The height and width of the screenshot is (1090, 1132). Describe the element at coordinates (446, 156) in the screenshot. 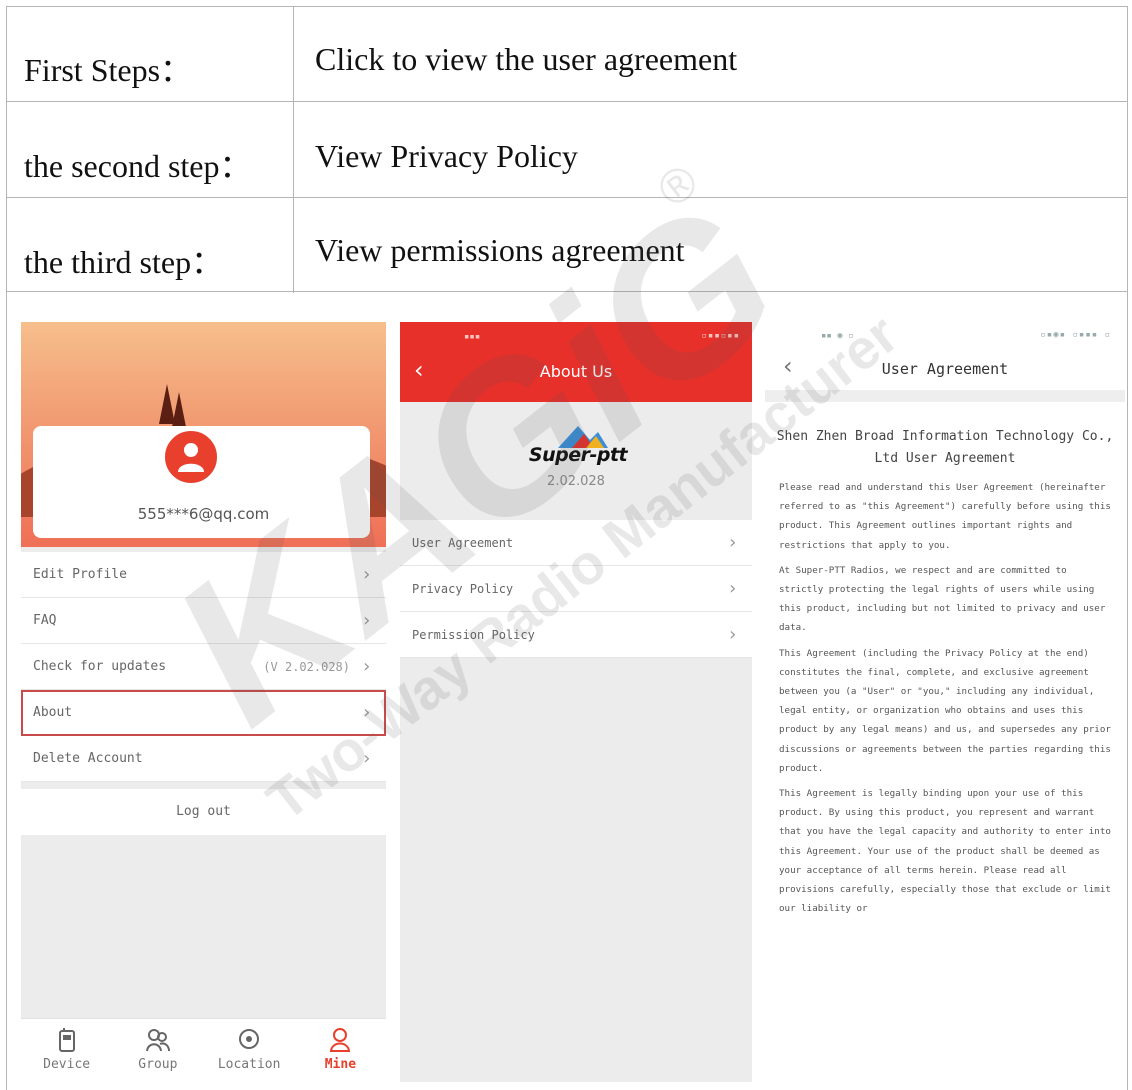

I see `step-value: View Privacy Policy` at that location.